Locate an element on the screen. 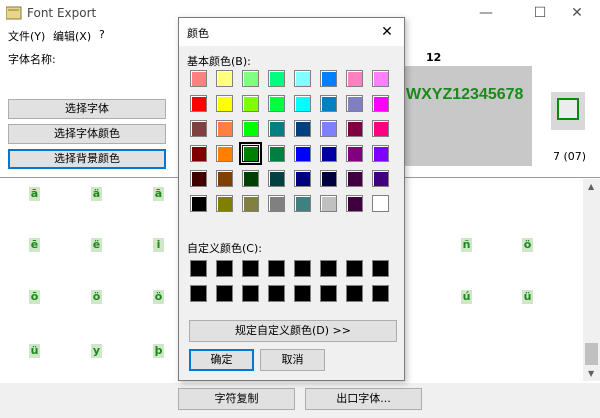 The height and width of the screenshot is (418, 600). scroll-thumb is located at coordinates (591, 354).